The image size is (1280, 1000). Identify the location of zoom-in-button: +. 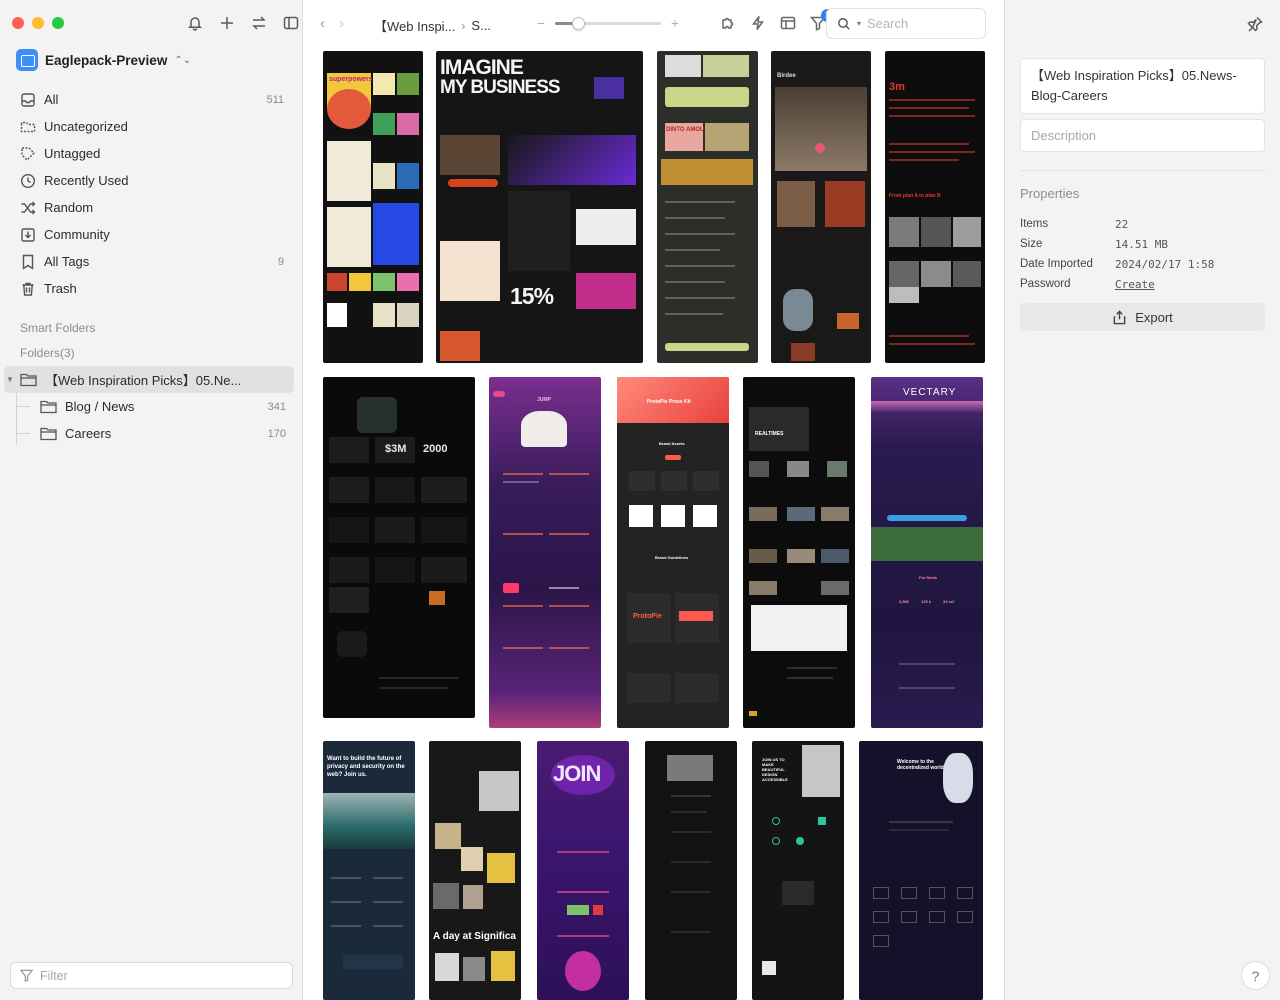
(675, 23).